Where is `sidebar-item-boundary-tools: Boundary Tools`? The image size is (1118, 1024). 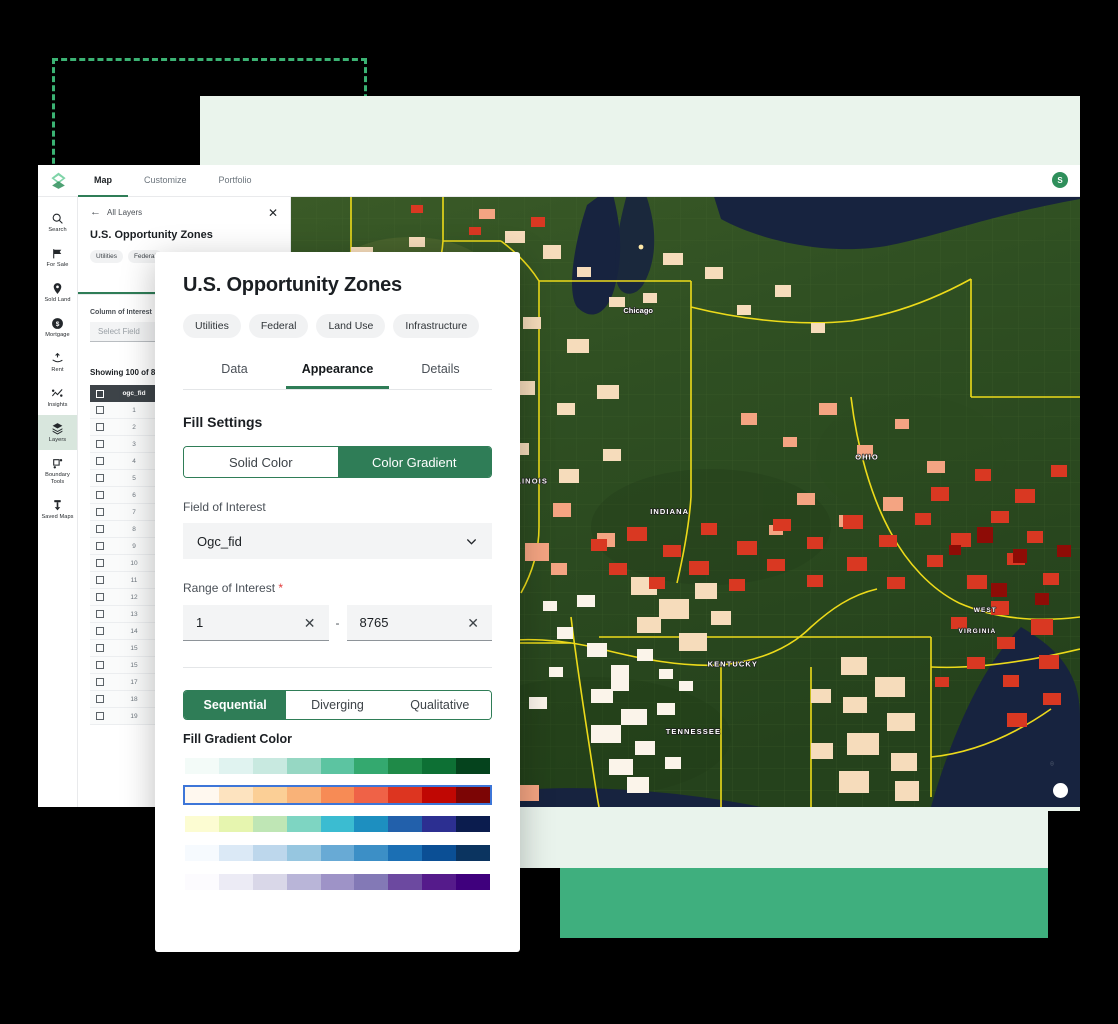 sidebar-item-boundary-tools: Boundary Tools is located at coordinates (57, 471).